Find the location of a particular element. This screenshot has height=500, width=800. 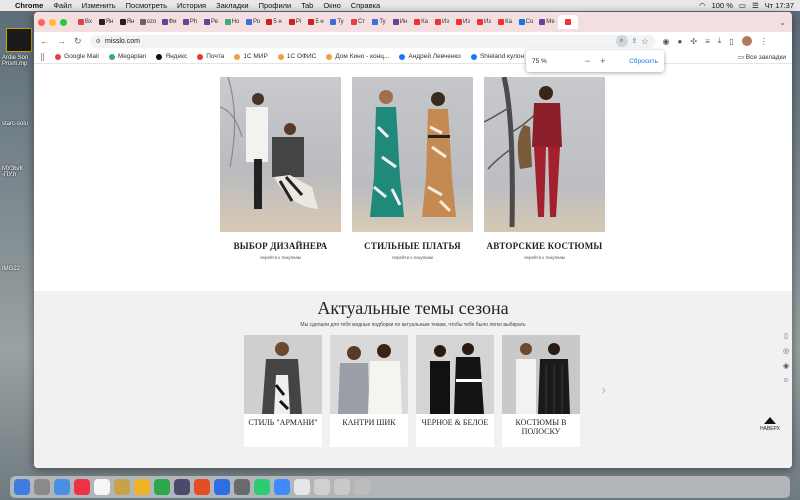

category-author-suits: АВТОРСКИЕ КОСТЮМЫ перейти к покупкам is located at coordinates (544, 168).